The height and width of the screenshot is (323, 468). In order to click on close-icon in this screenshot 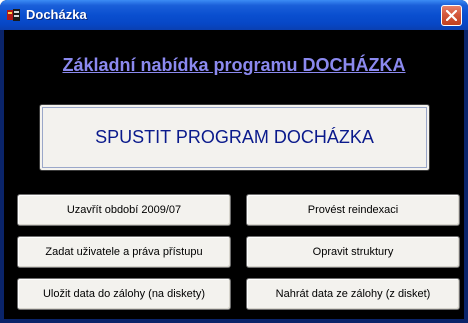, I will do `click(451, 15)`.